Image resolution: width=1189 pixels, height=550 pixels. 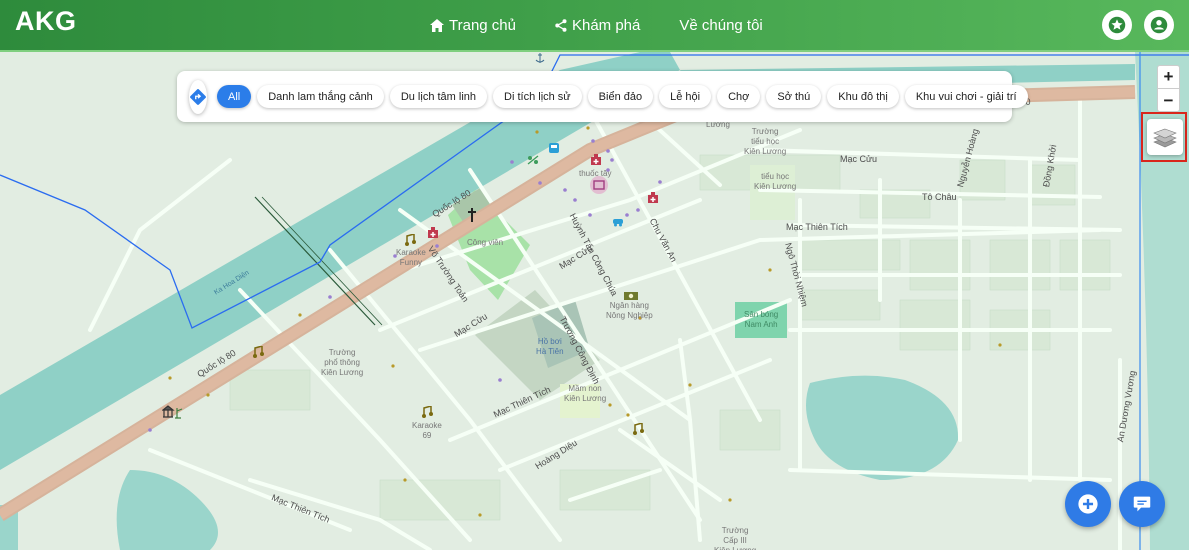 What do you see at coordinates (437, 25) in the screenshot?
I see `home-icon` at bounding box center [437, 25].